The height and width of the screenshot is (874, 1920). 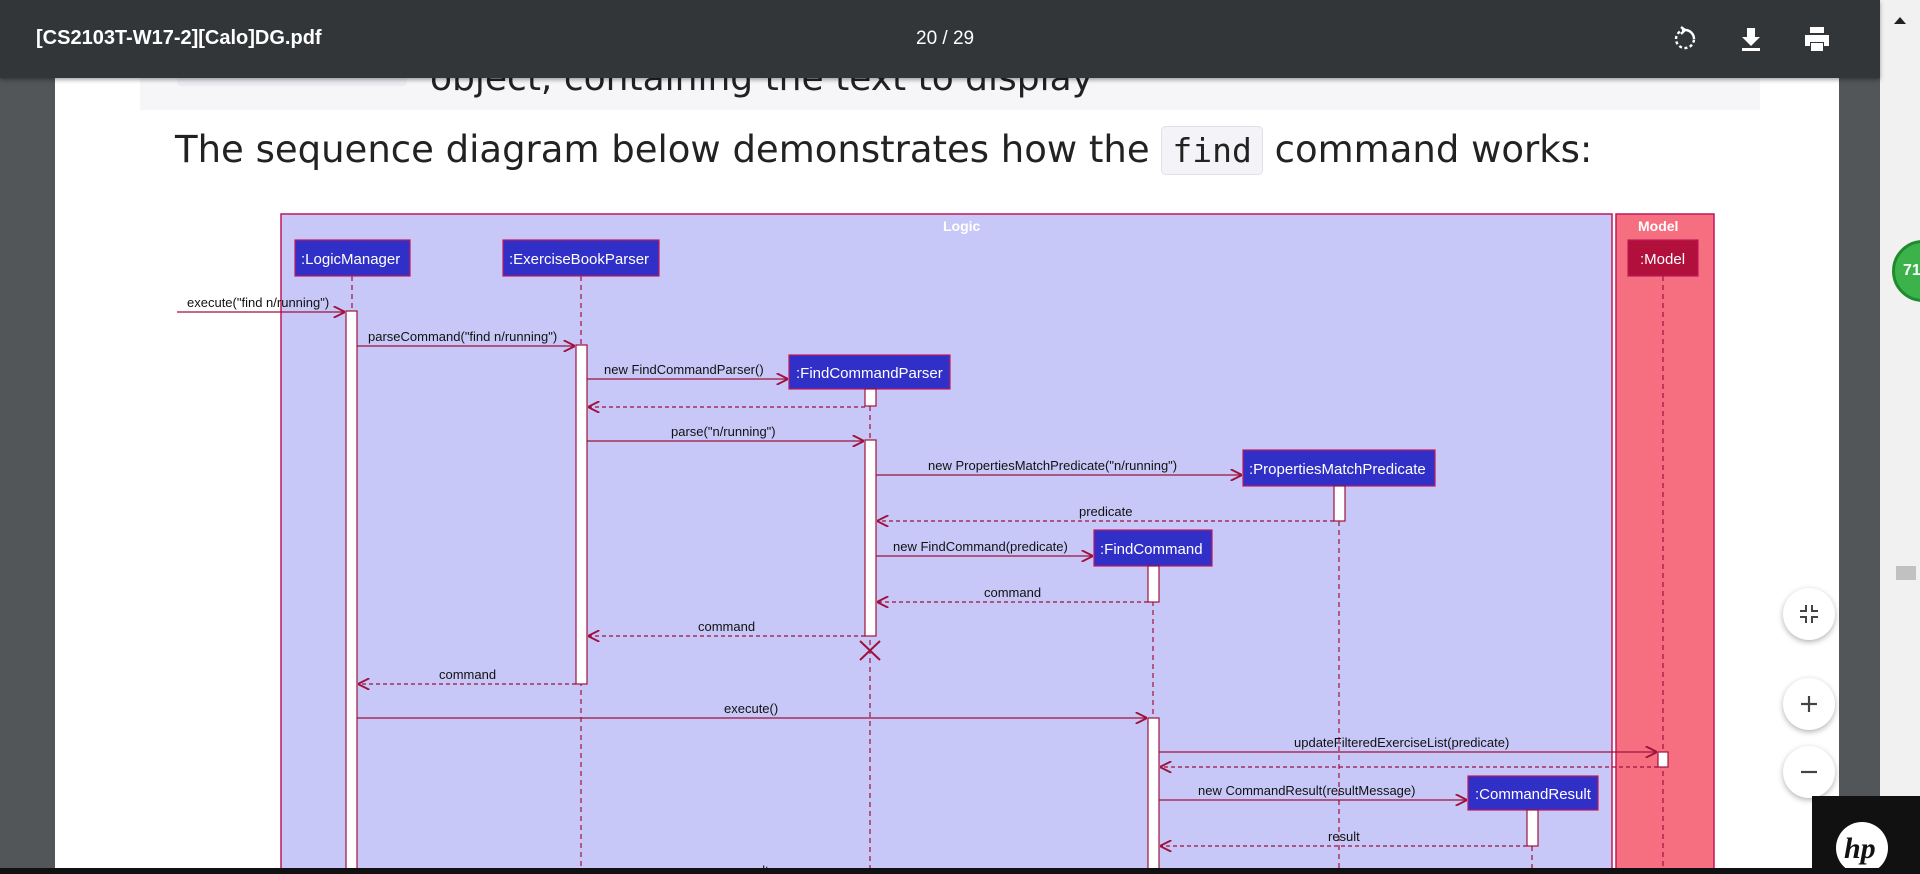 I want to click on msg-label-6: predicate, so click(x=1105, y=511).